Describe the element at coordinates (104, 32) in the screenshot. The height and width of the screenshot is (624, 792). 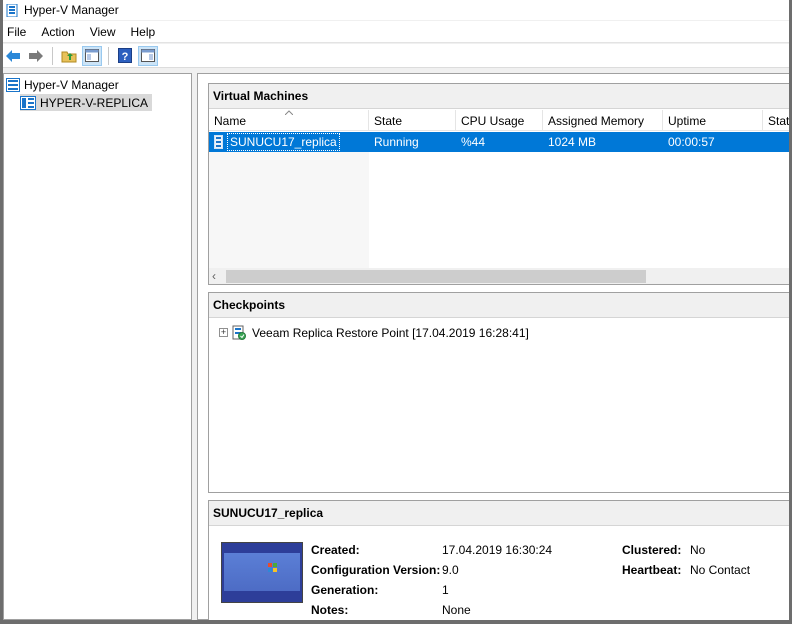
I see `menu-view: View` at that location.